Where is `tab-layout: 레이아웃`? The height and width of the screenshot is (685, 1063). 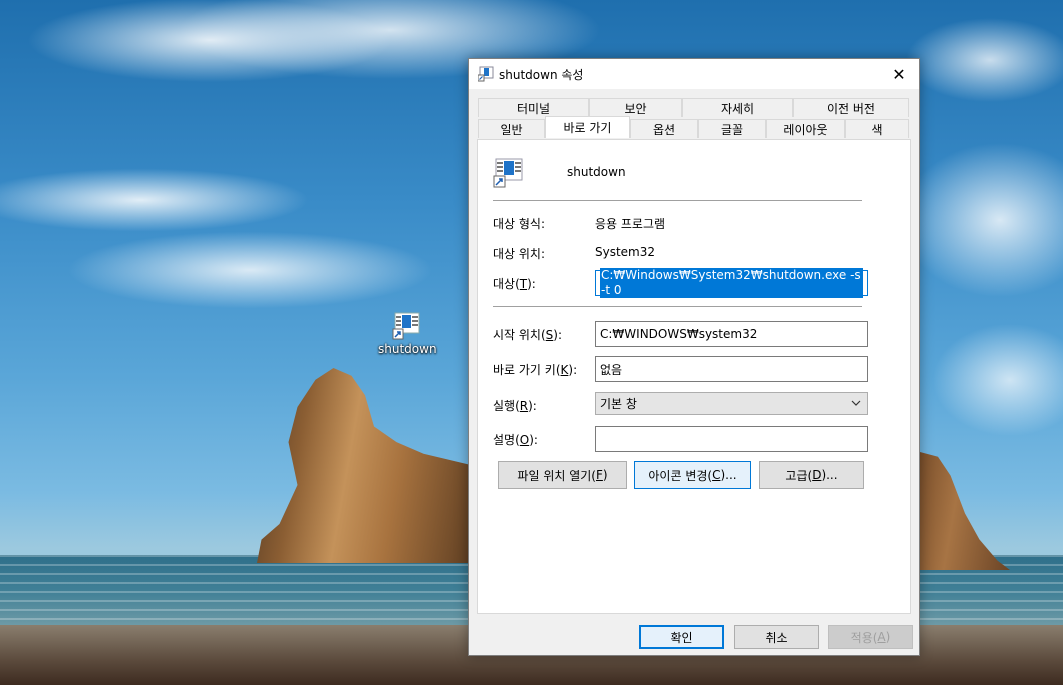 tab-layout: 레이아웃 is located at coordinates (805, 128).